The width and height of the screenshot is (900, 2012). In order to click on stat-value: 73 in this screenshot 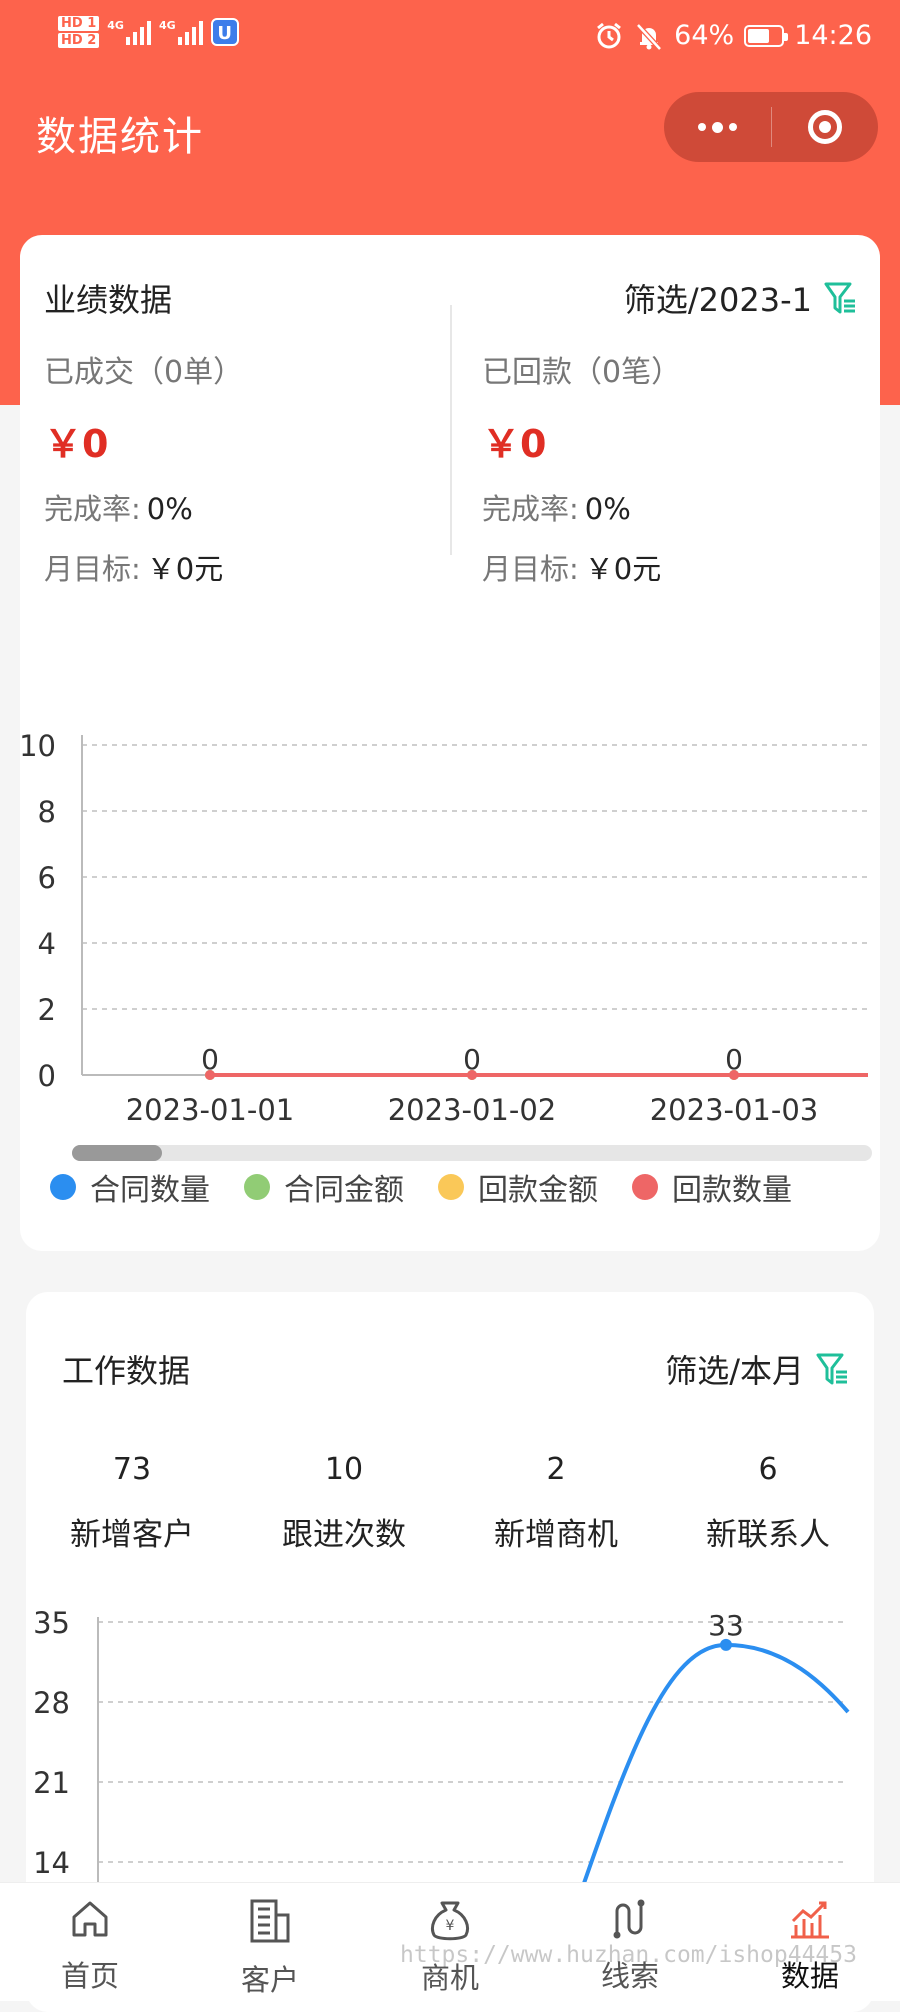, I will do `click(132, 1469)`.